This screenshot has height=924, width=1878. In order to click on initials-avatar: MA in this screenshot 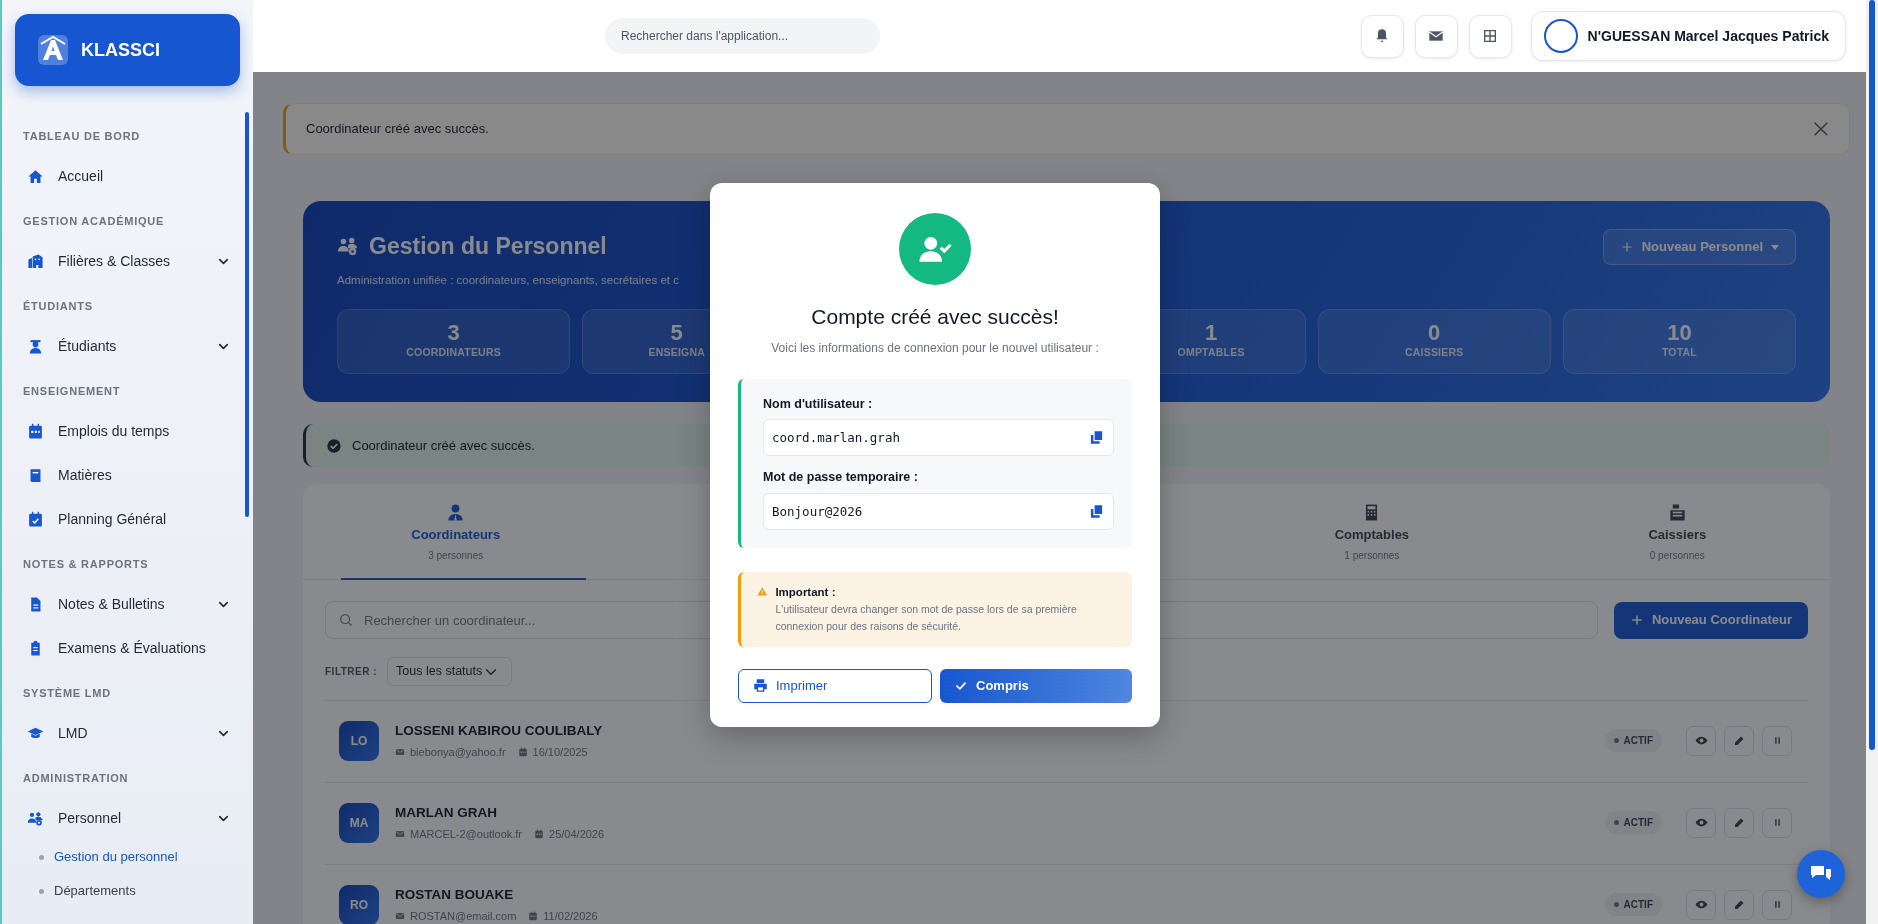, I will do `click(359, 822)`.